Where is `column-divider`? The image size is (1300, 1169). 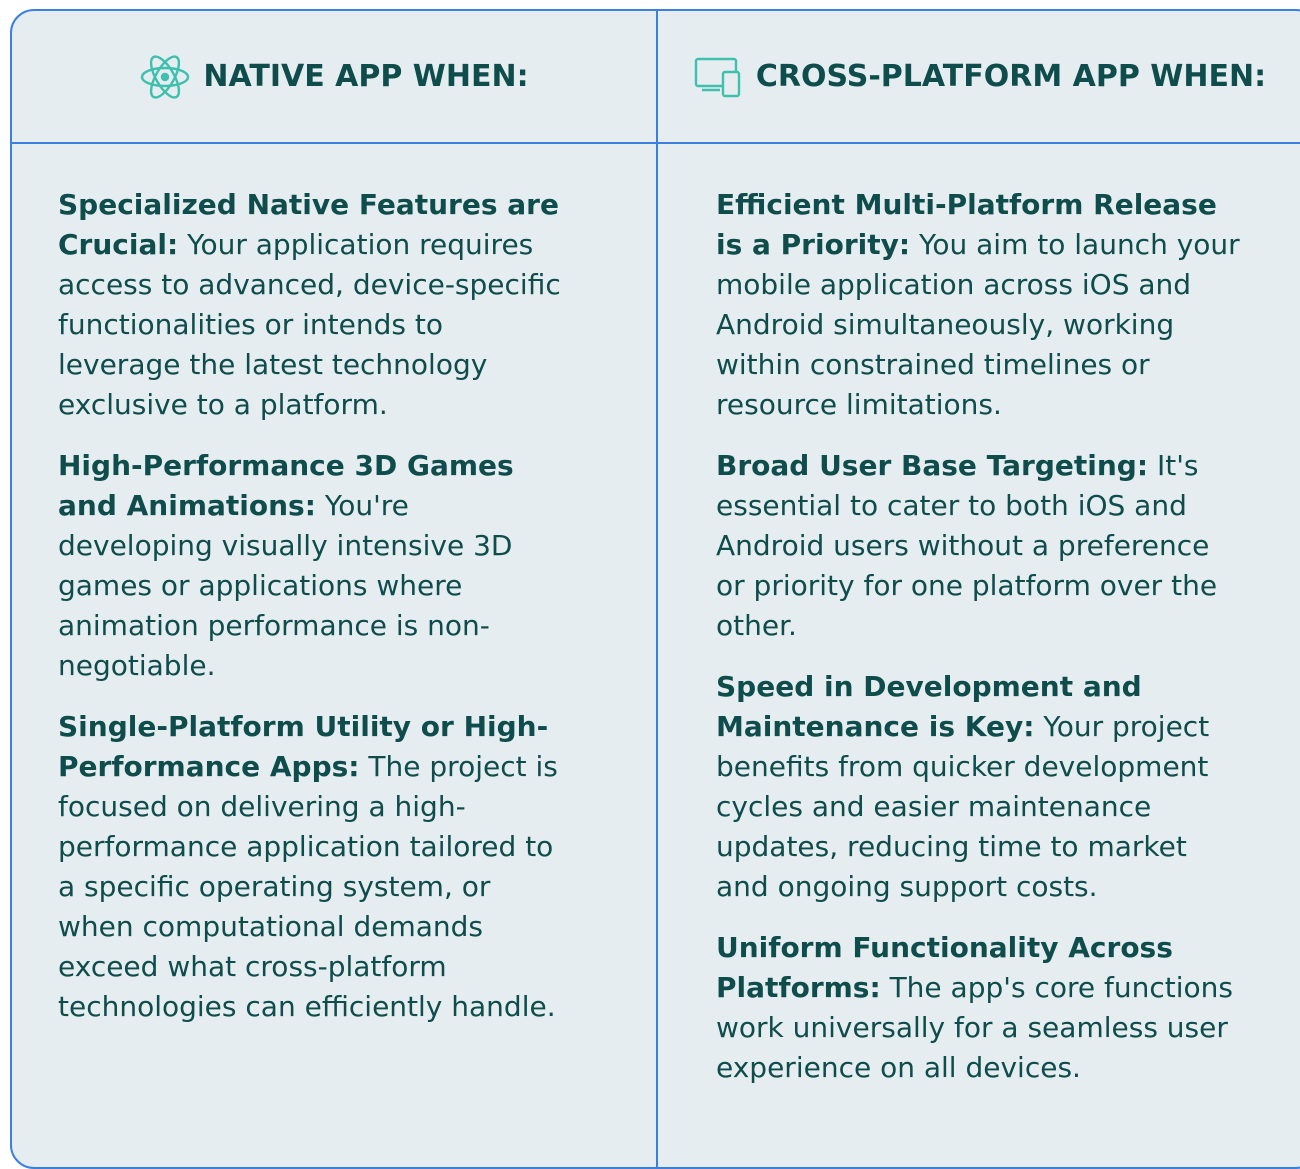 column-divider is located at coordinates (657, 589).